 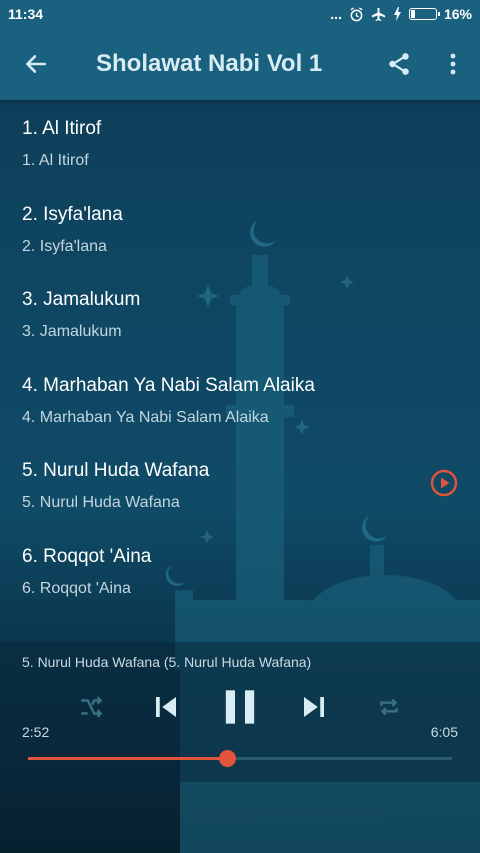 I want to click on track-subtitle: 5. Nurul Huda Wafana, so click(x=101, y=502).